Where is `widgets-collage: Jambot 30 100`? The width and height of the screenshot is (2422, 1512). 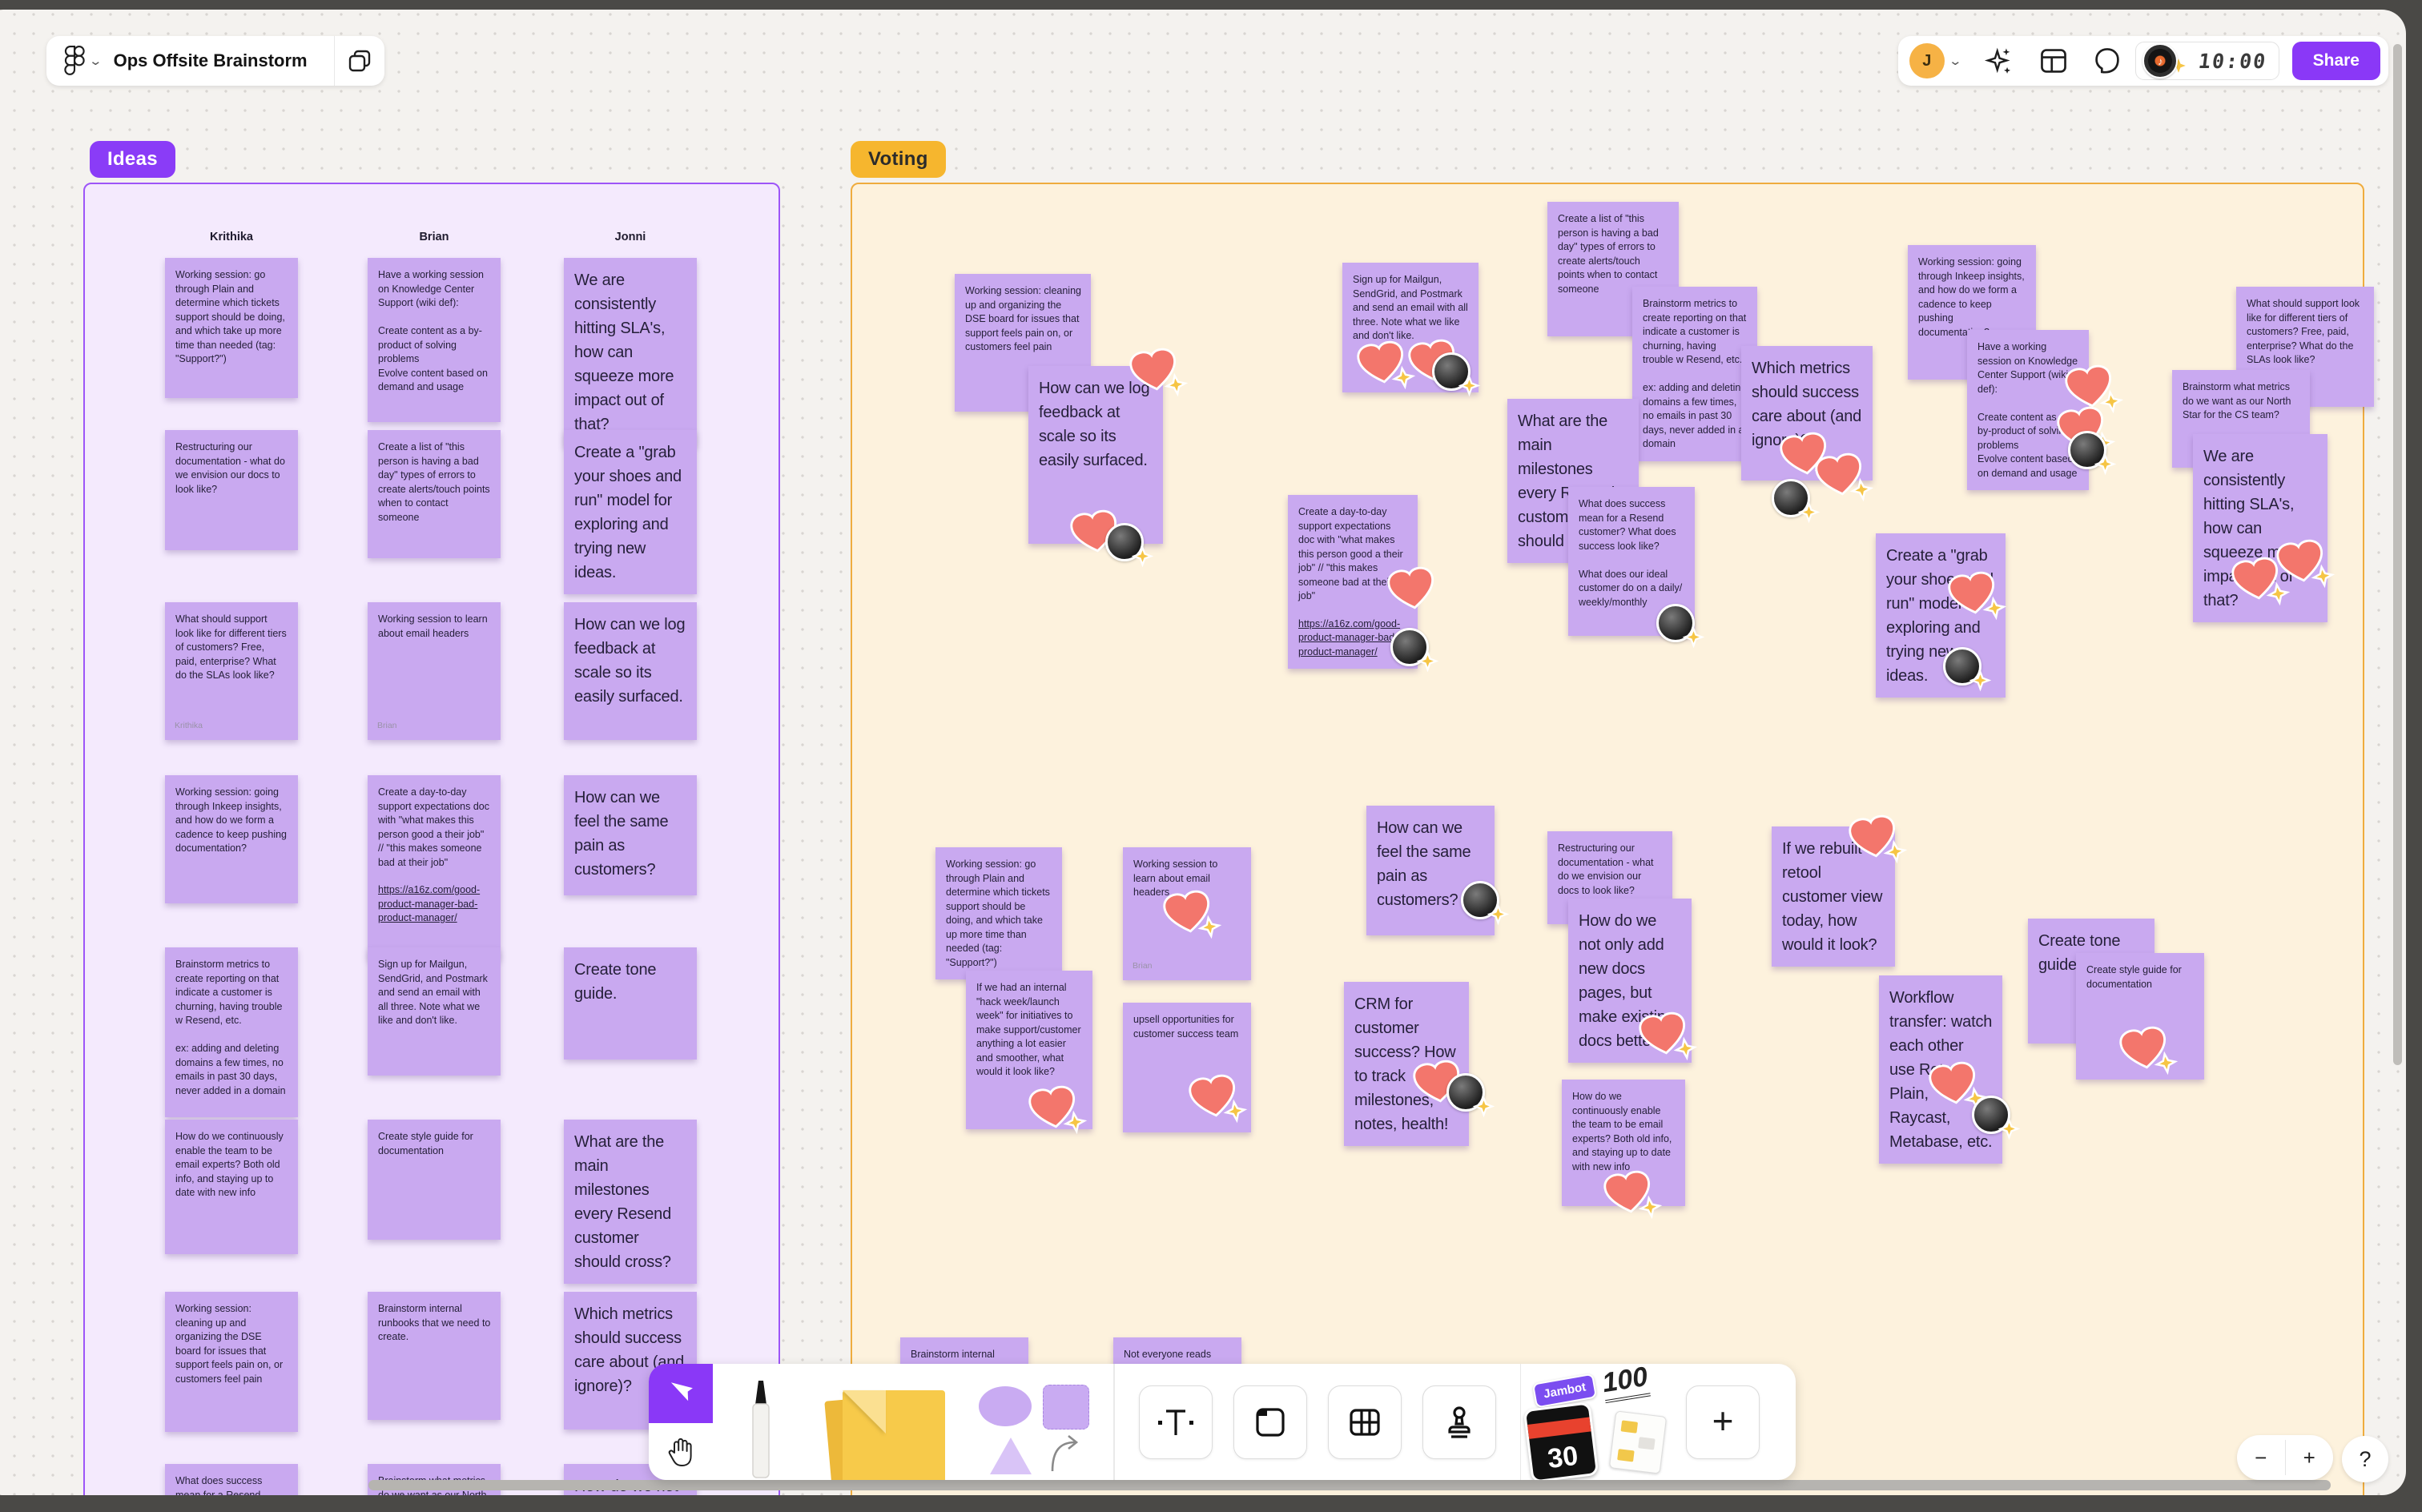 widgets-collage: Jambot 30 100 is located at coordinates (1598, 1422).